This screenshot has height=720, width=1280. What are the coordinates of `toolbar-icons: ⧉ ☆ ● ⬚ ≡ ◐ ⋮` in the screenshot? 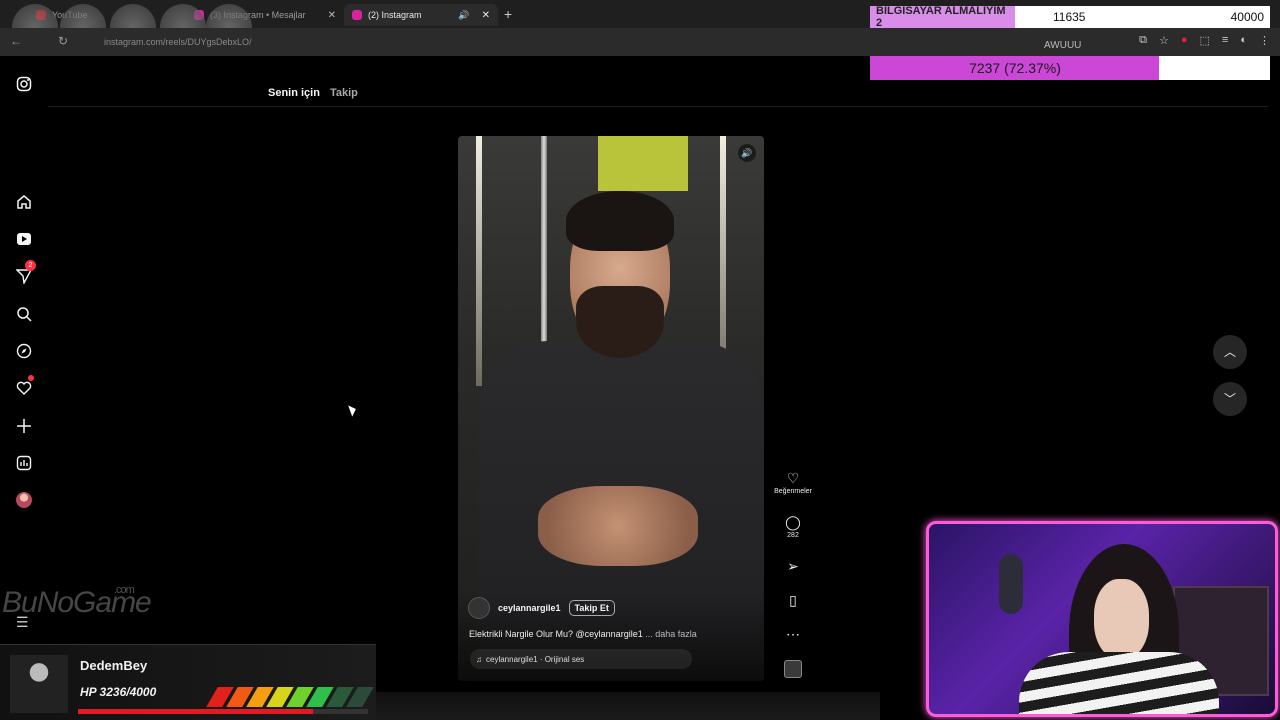 It's located at (1204, 40).